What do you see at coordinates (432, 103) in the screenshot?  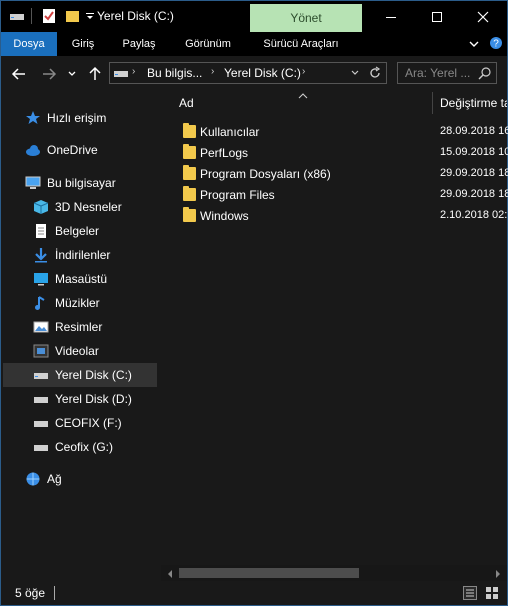 I see `column-divider` at bounding box center [432, 103].